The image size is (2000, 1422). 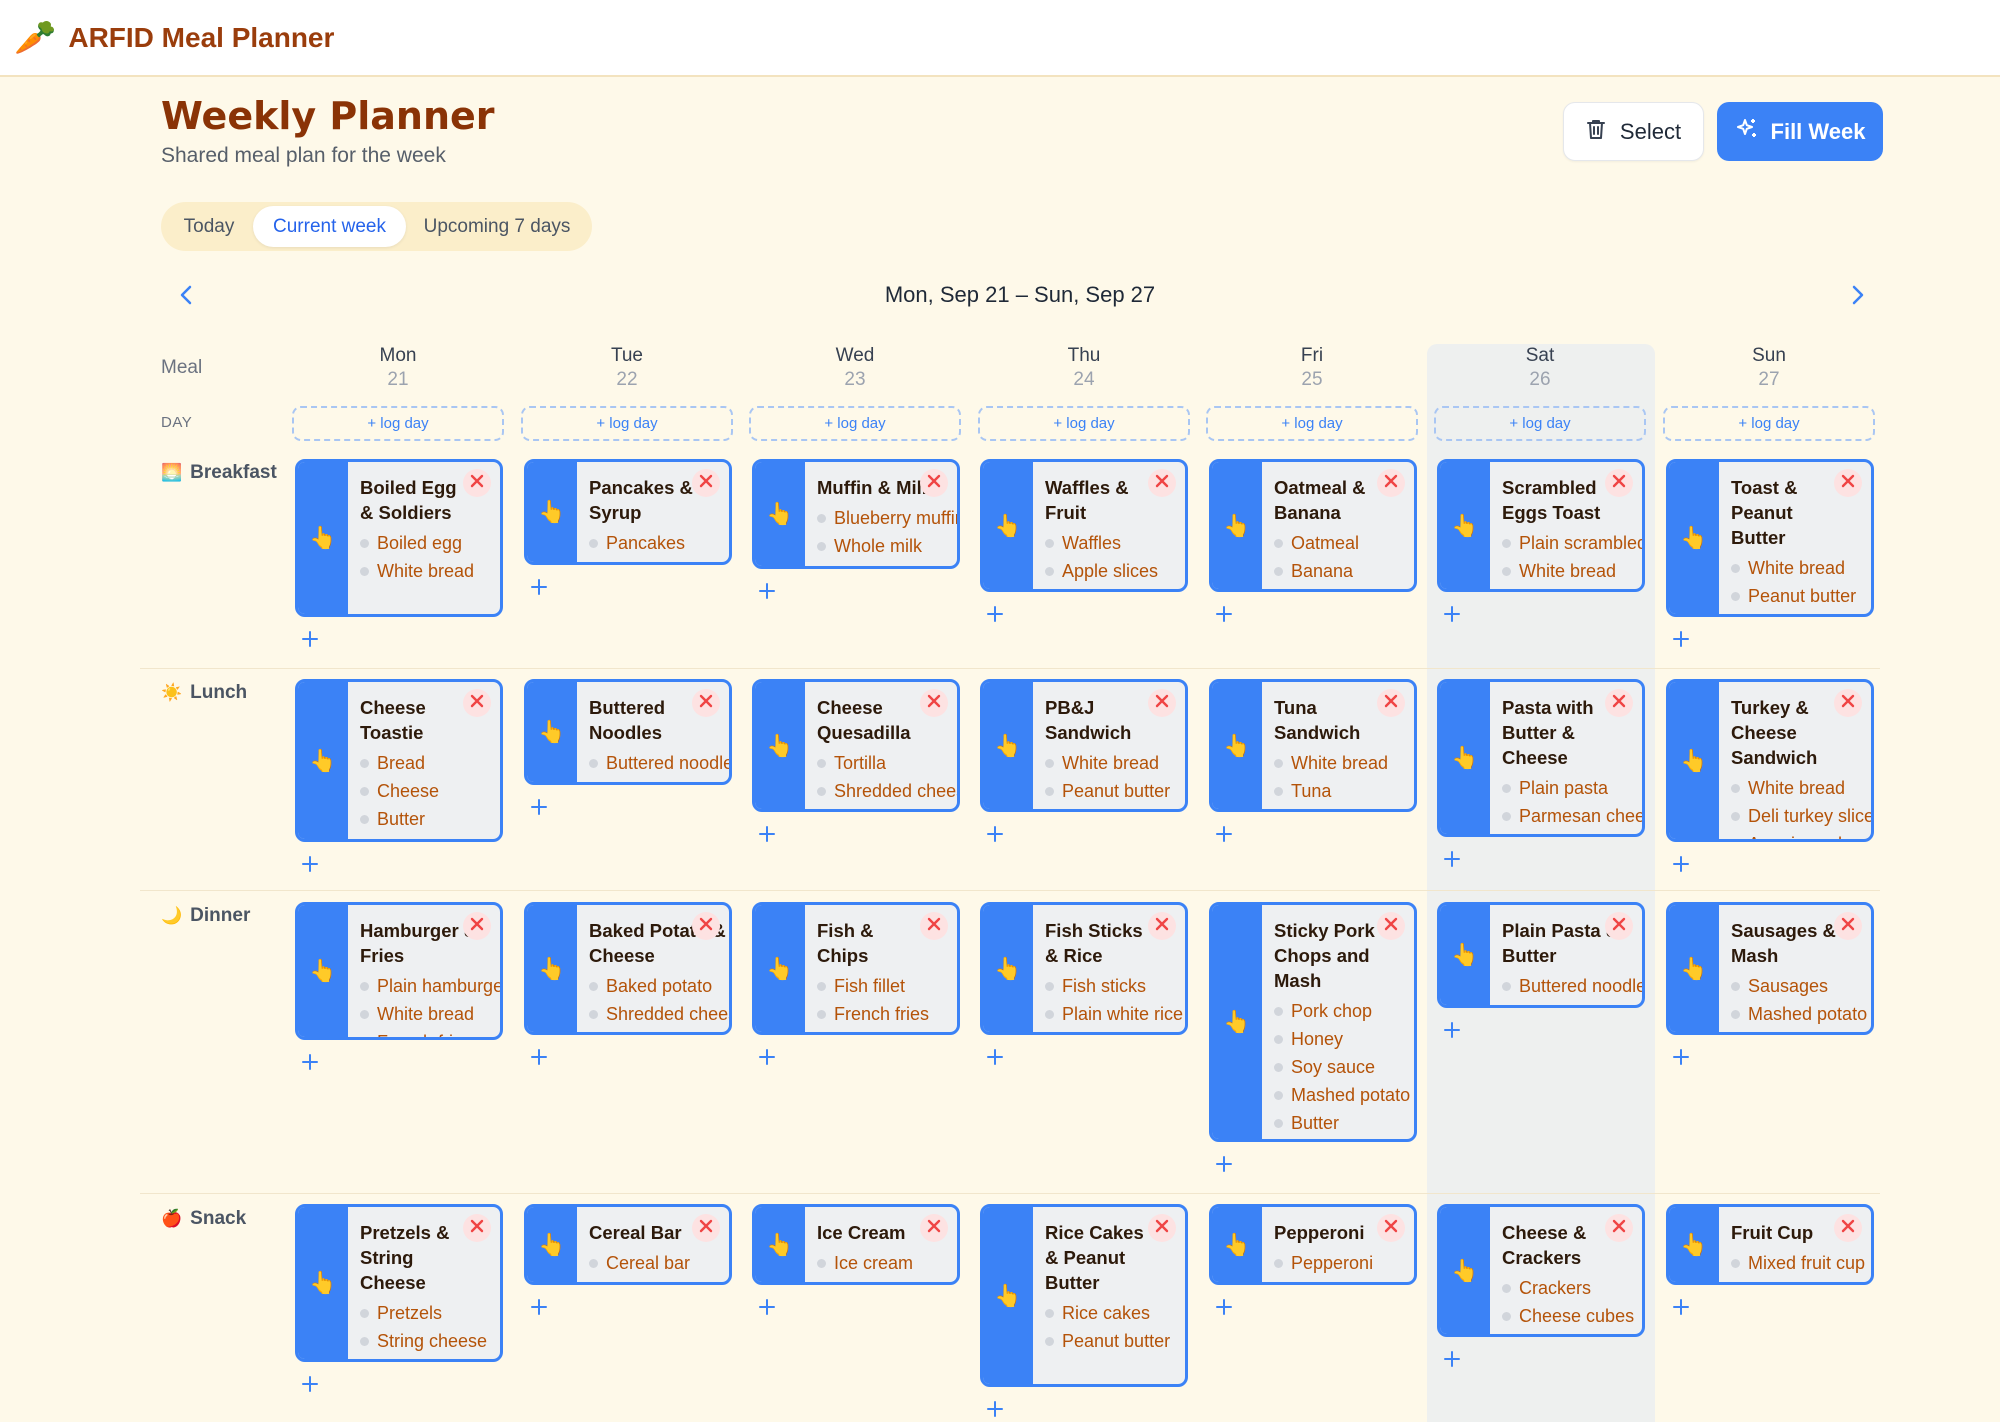 What do you see at coordinates (1313, 745) in the screenshot?
I see `meal-card: 👆 Tuna Sandwich White bread Tuna` at bounding box center [1313, 745].